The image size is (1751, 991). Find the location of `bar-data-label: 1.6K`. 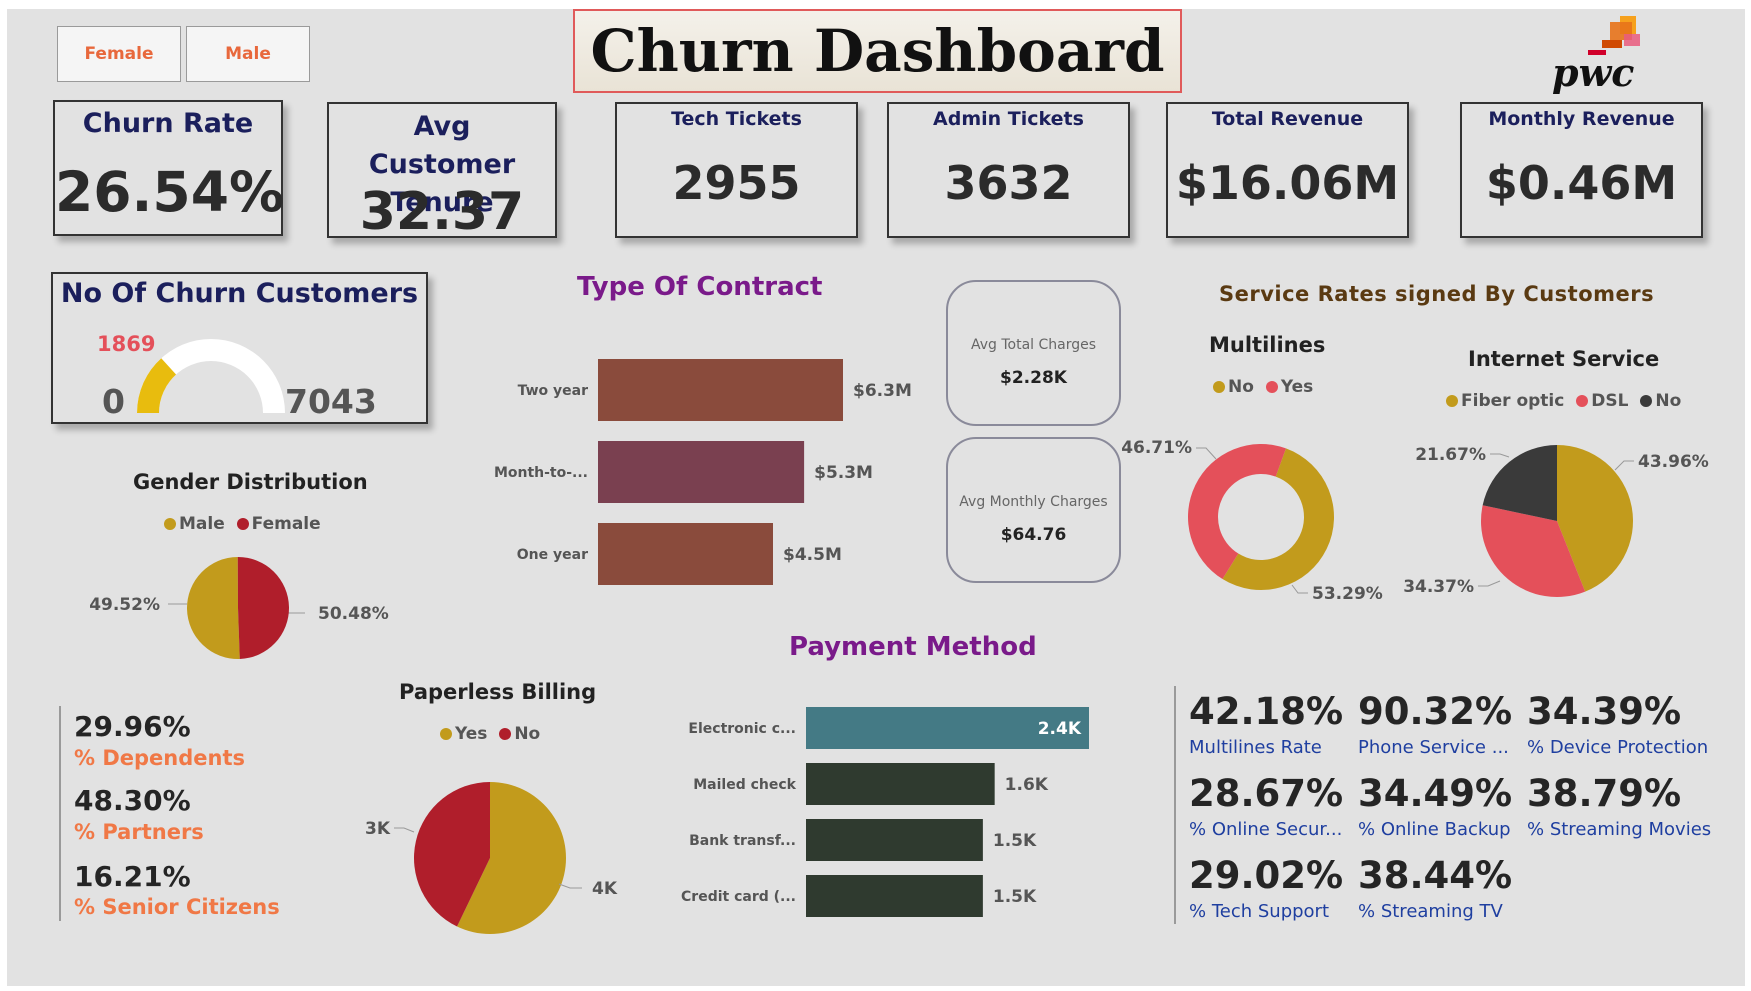

bar-data-label: 1.6K is located at coordinates (1027, 785).